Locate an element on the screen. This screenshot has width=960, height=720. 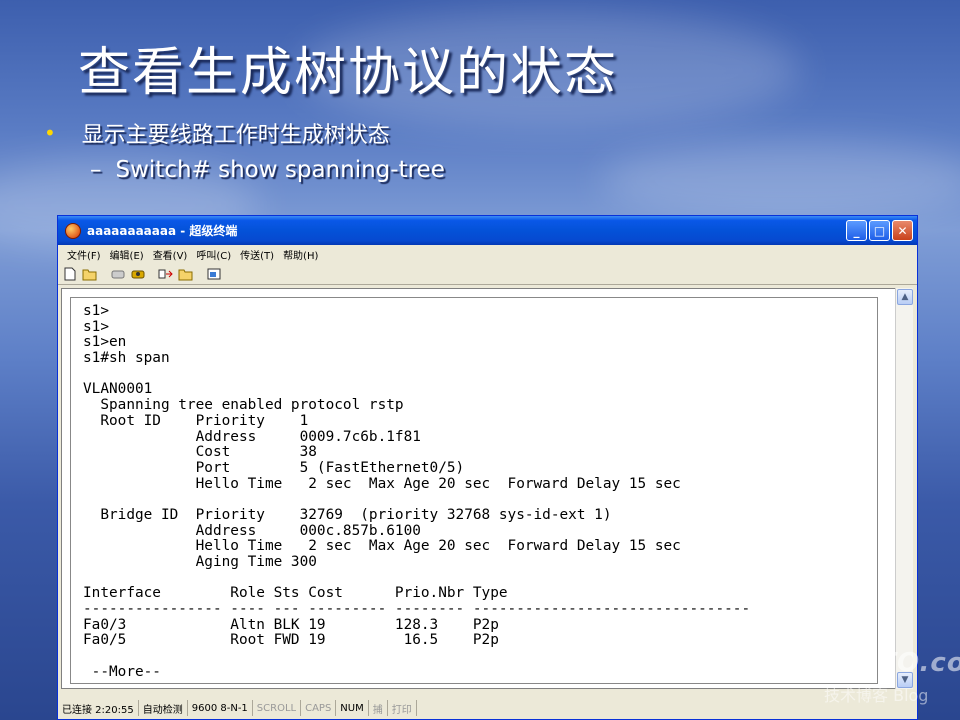
toolbar is located at coordinates (487, 274).